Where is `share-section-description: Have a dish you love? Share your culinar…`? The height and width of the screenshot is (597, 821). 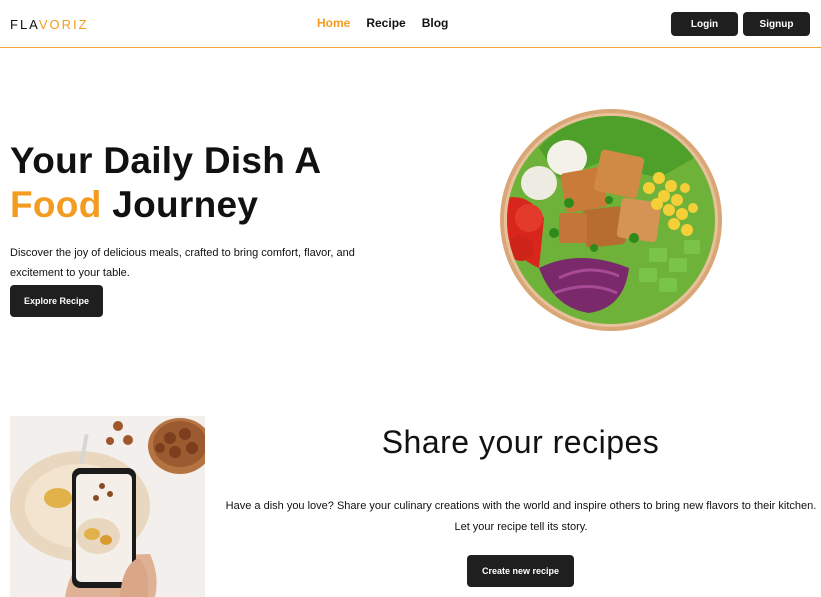 share-section-description: Have a dish you love? Share your culinar… is located at coordinates (521, 517).